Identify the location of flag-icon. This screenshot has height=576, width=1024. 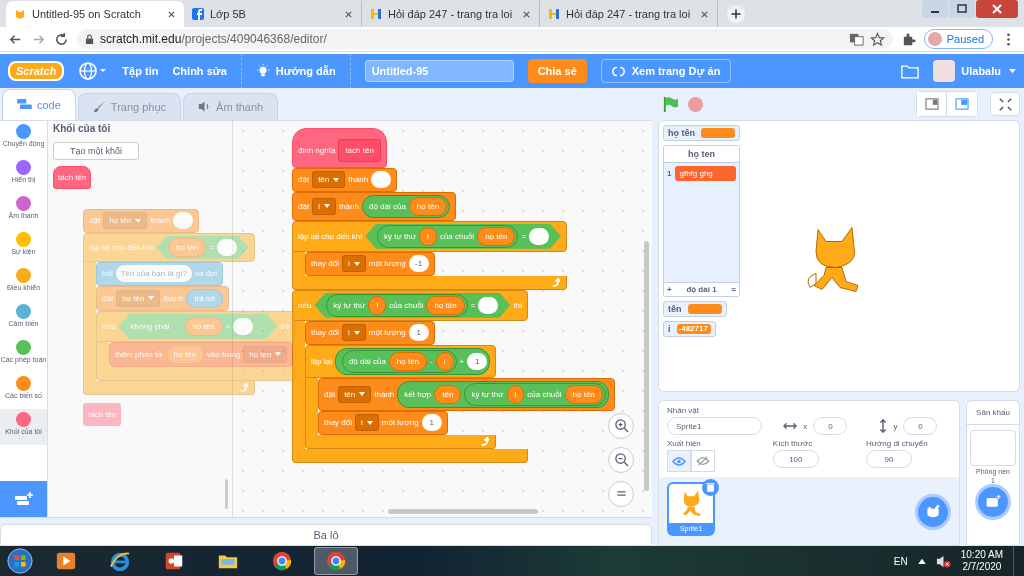
(670, 104).